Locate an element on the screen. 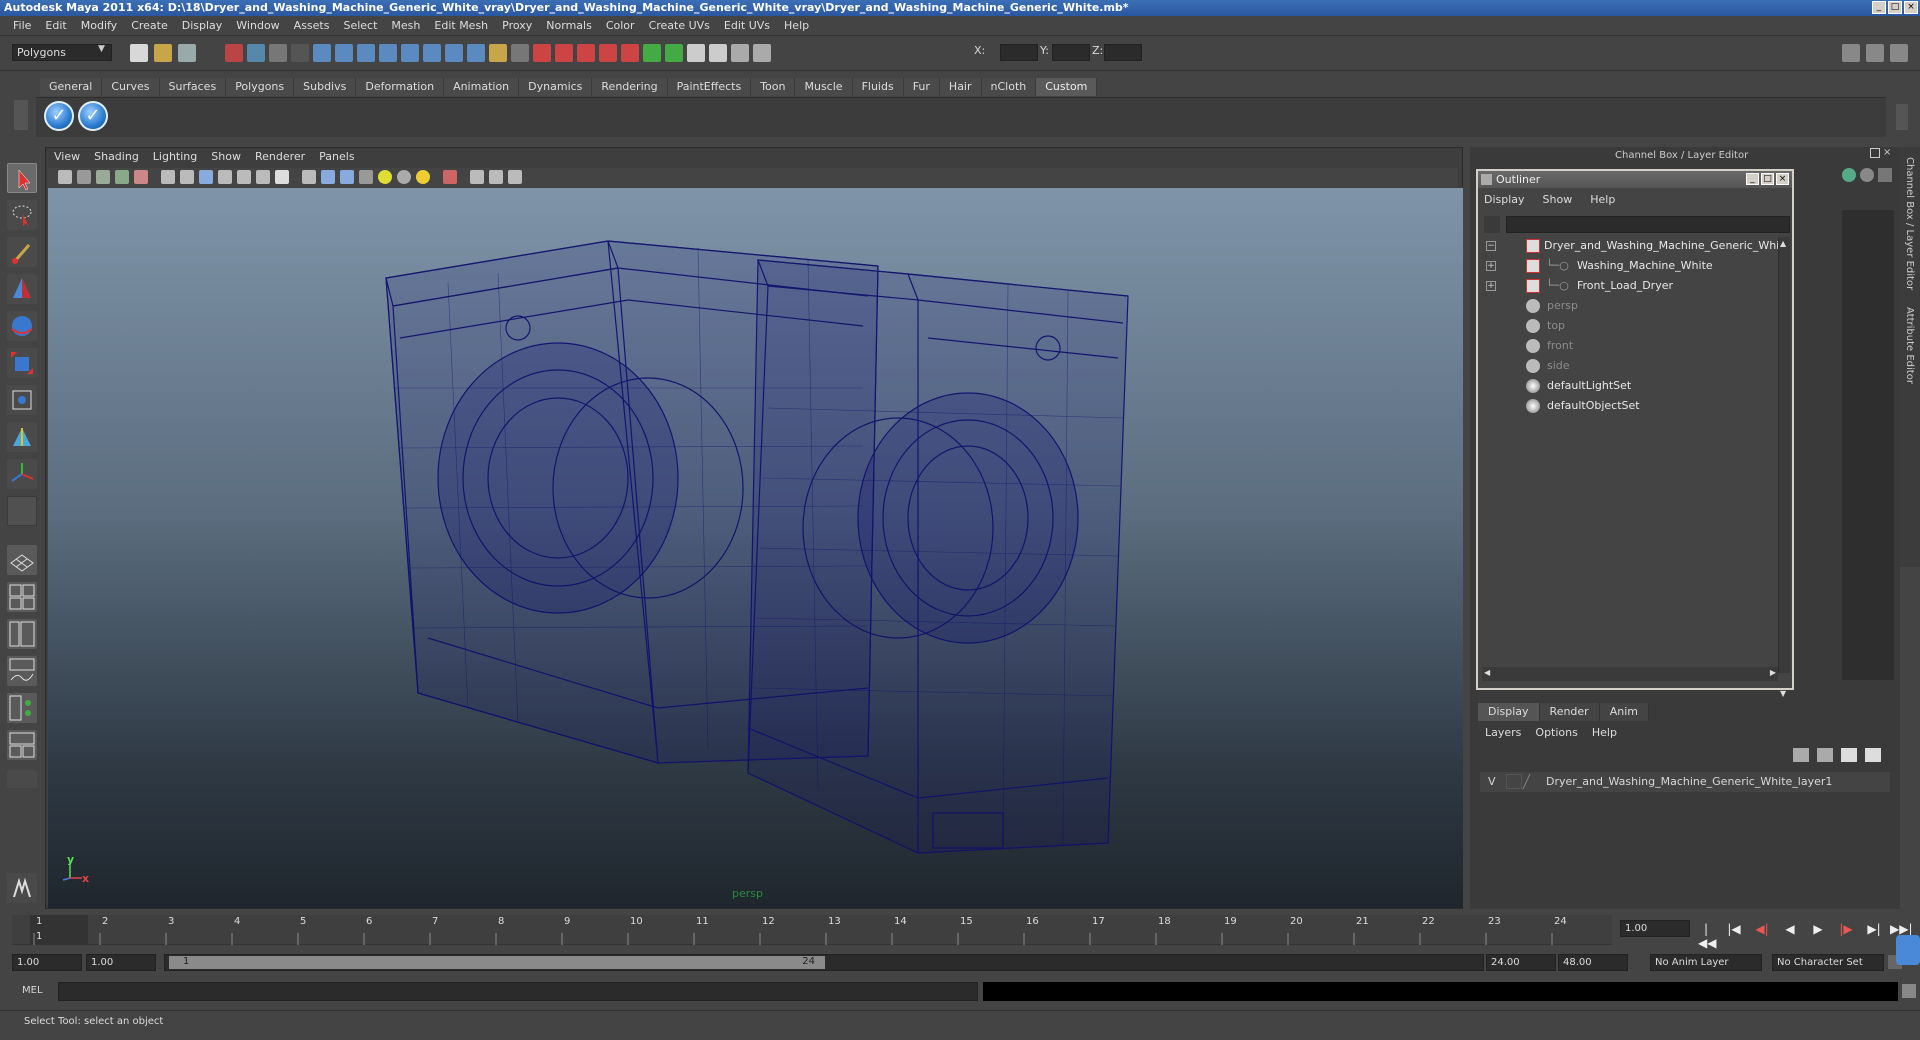  viewport-menu-view: View is located at coordinates (67, 156).